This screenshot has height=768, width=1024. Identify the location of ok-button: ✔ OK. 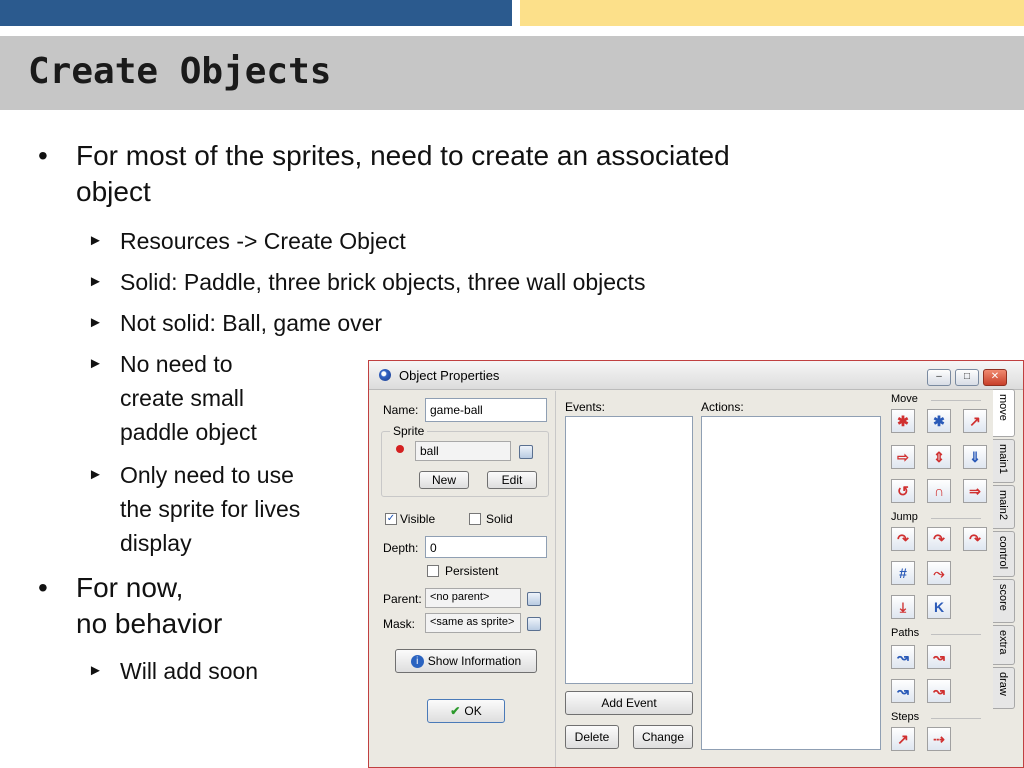
(466, 711).